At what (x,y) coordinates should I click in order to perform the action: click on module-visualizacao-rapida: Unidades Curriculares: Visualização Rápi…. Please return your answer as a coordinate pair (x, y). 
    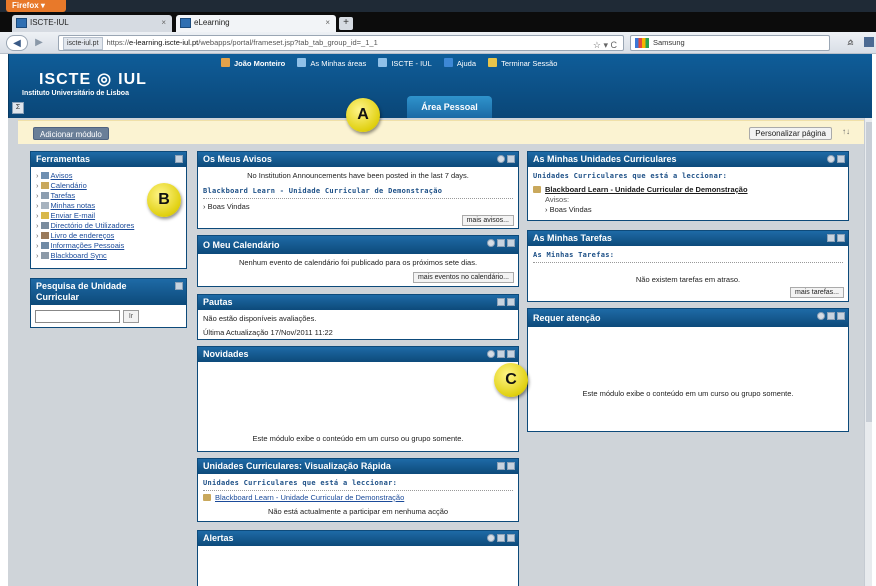
    Looking at the image, I should click on (358, 490).